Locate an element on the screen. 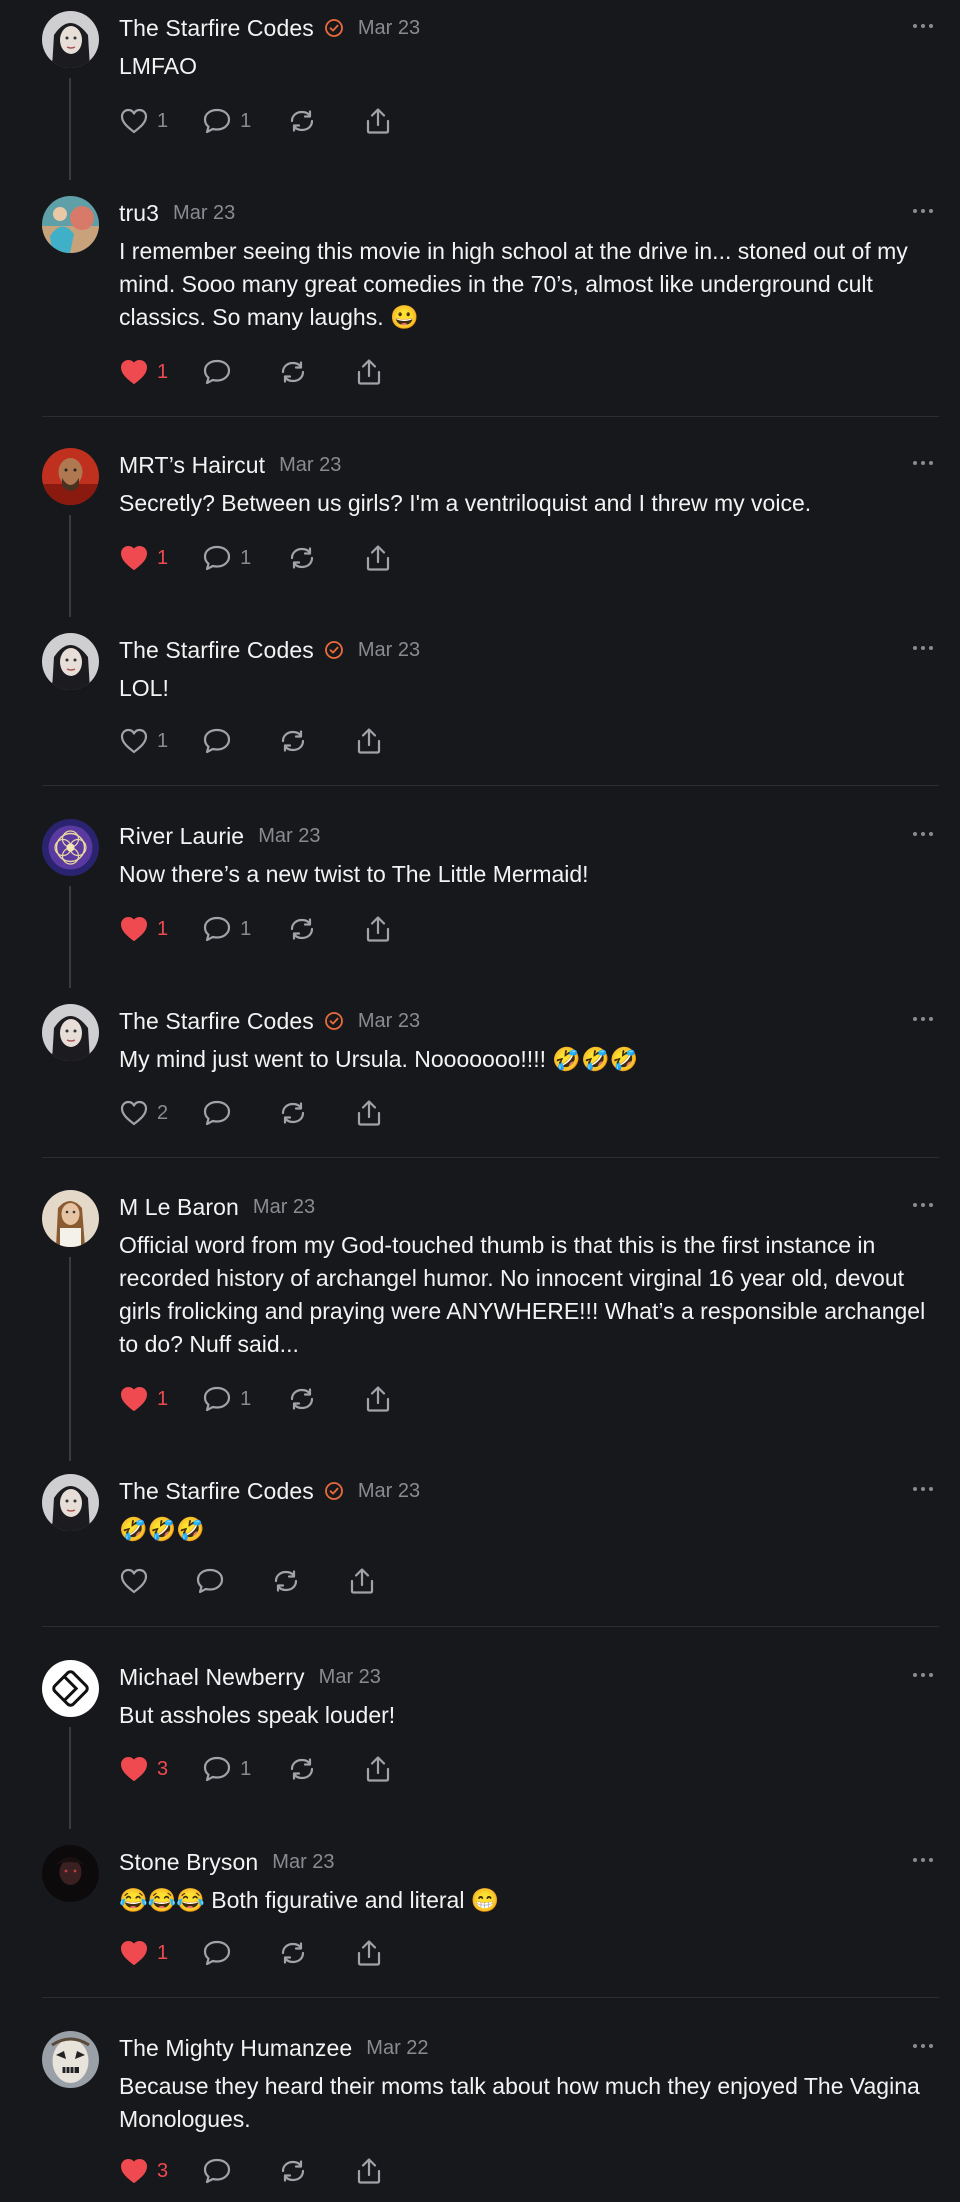  author-name: Michael Newberry is located at coordinates (212, 1677).